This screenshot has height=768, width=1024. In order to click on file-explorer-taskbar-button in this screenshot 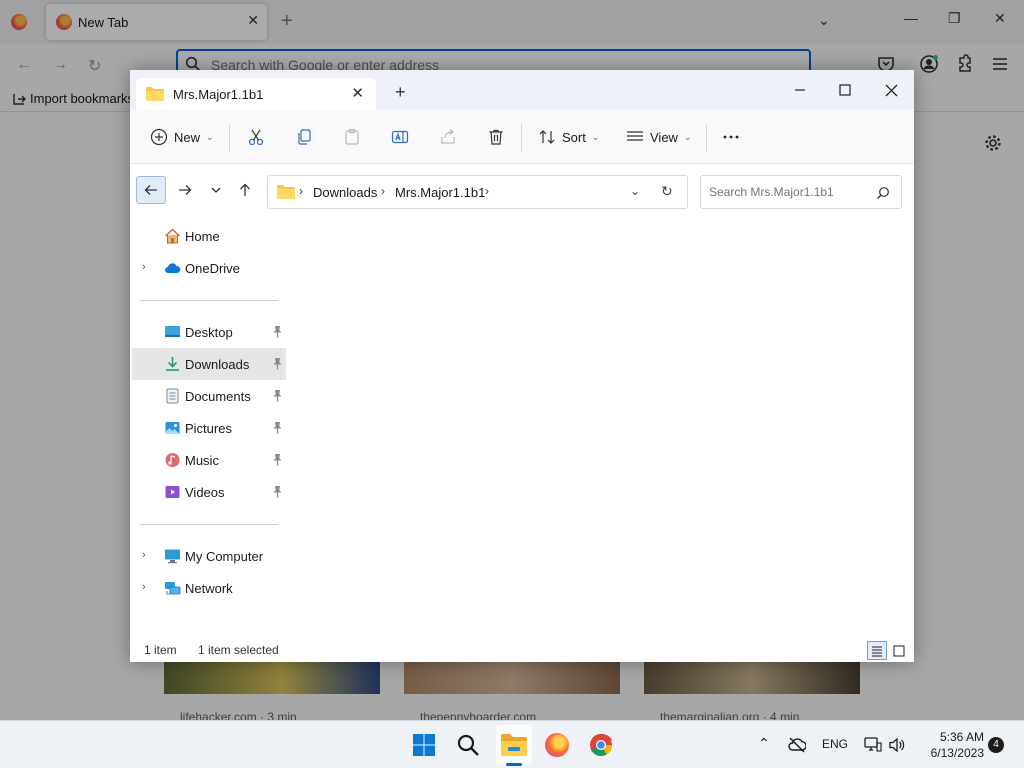, I will do `click(514, 745)`.